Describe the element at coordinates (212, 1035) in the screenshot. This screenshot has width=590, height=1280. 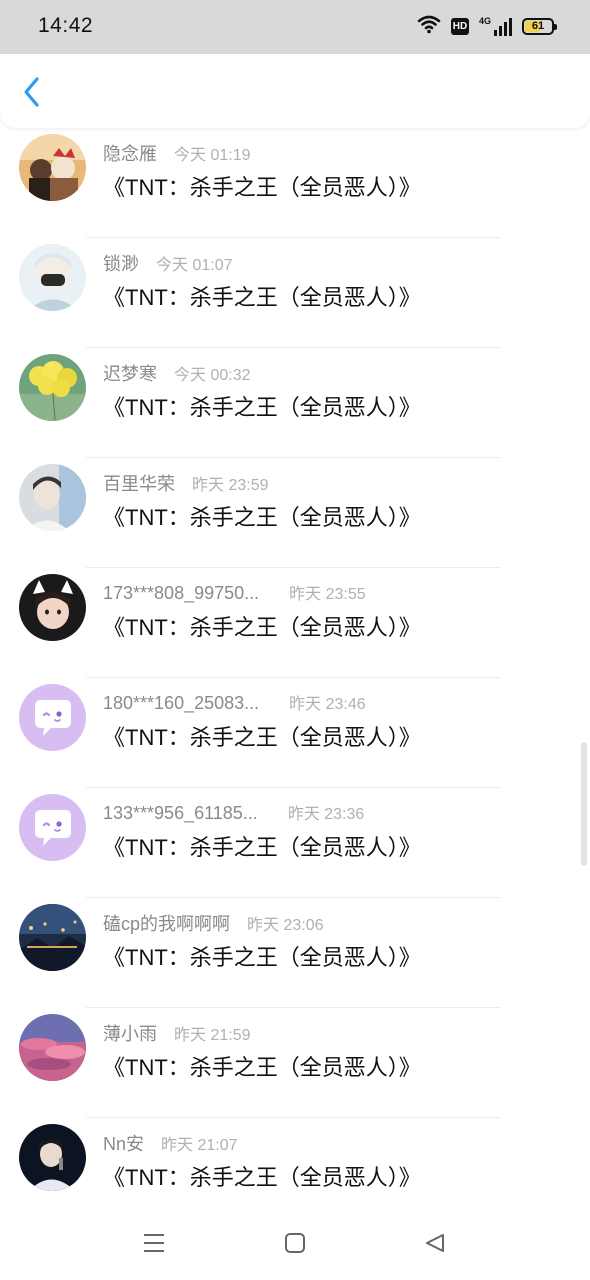
I see `comment-time: 昨天 21:59` at that location.